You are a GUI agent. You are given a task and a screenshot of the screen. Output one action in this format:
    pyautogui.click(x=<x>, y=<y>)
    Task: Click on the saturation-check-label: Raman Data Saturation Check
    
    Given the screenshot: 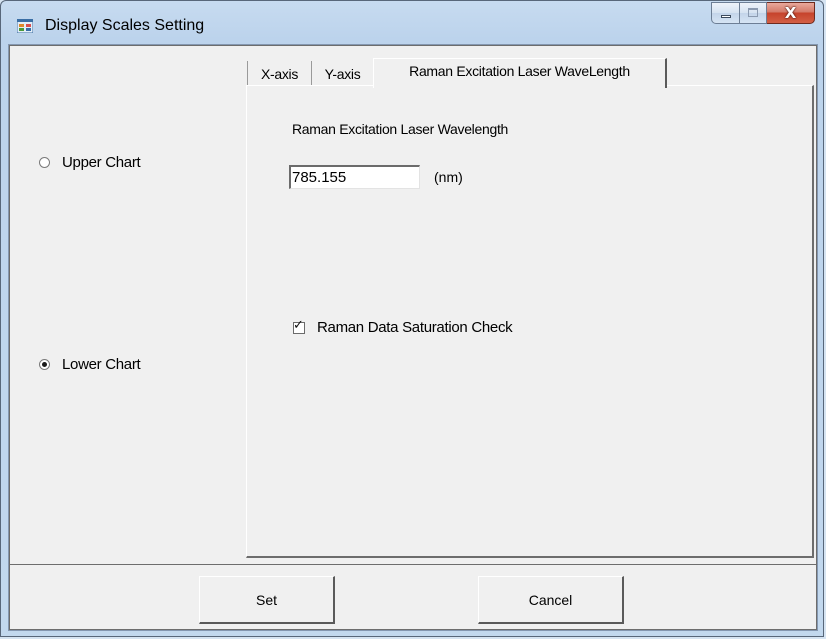 What is the action you would take?
    pyautogui.click(x=415, y=327)
    